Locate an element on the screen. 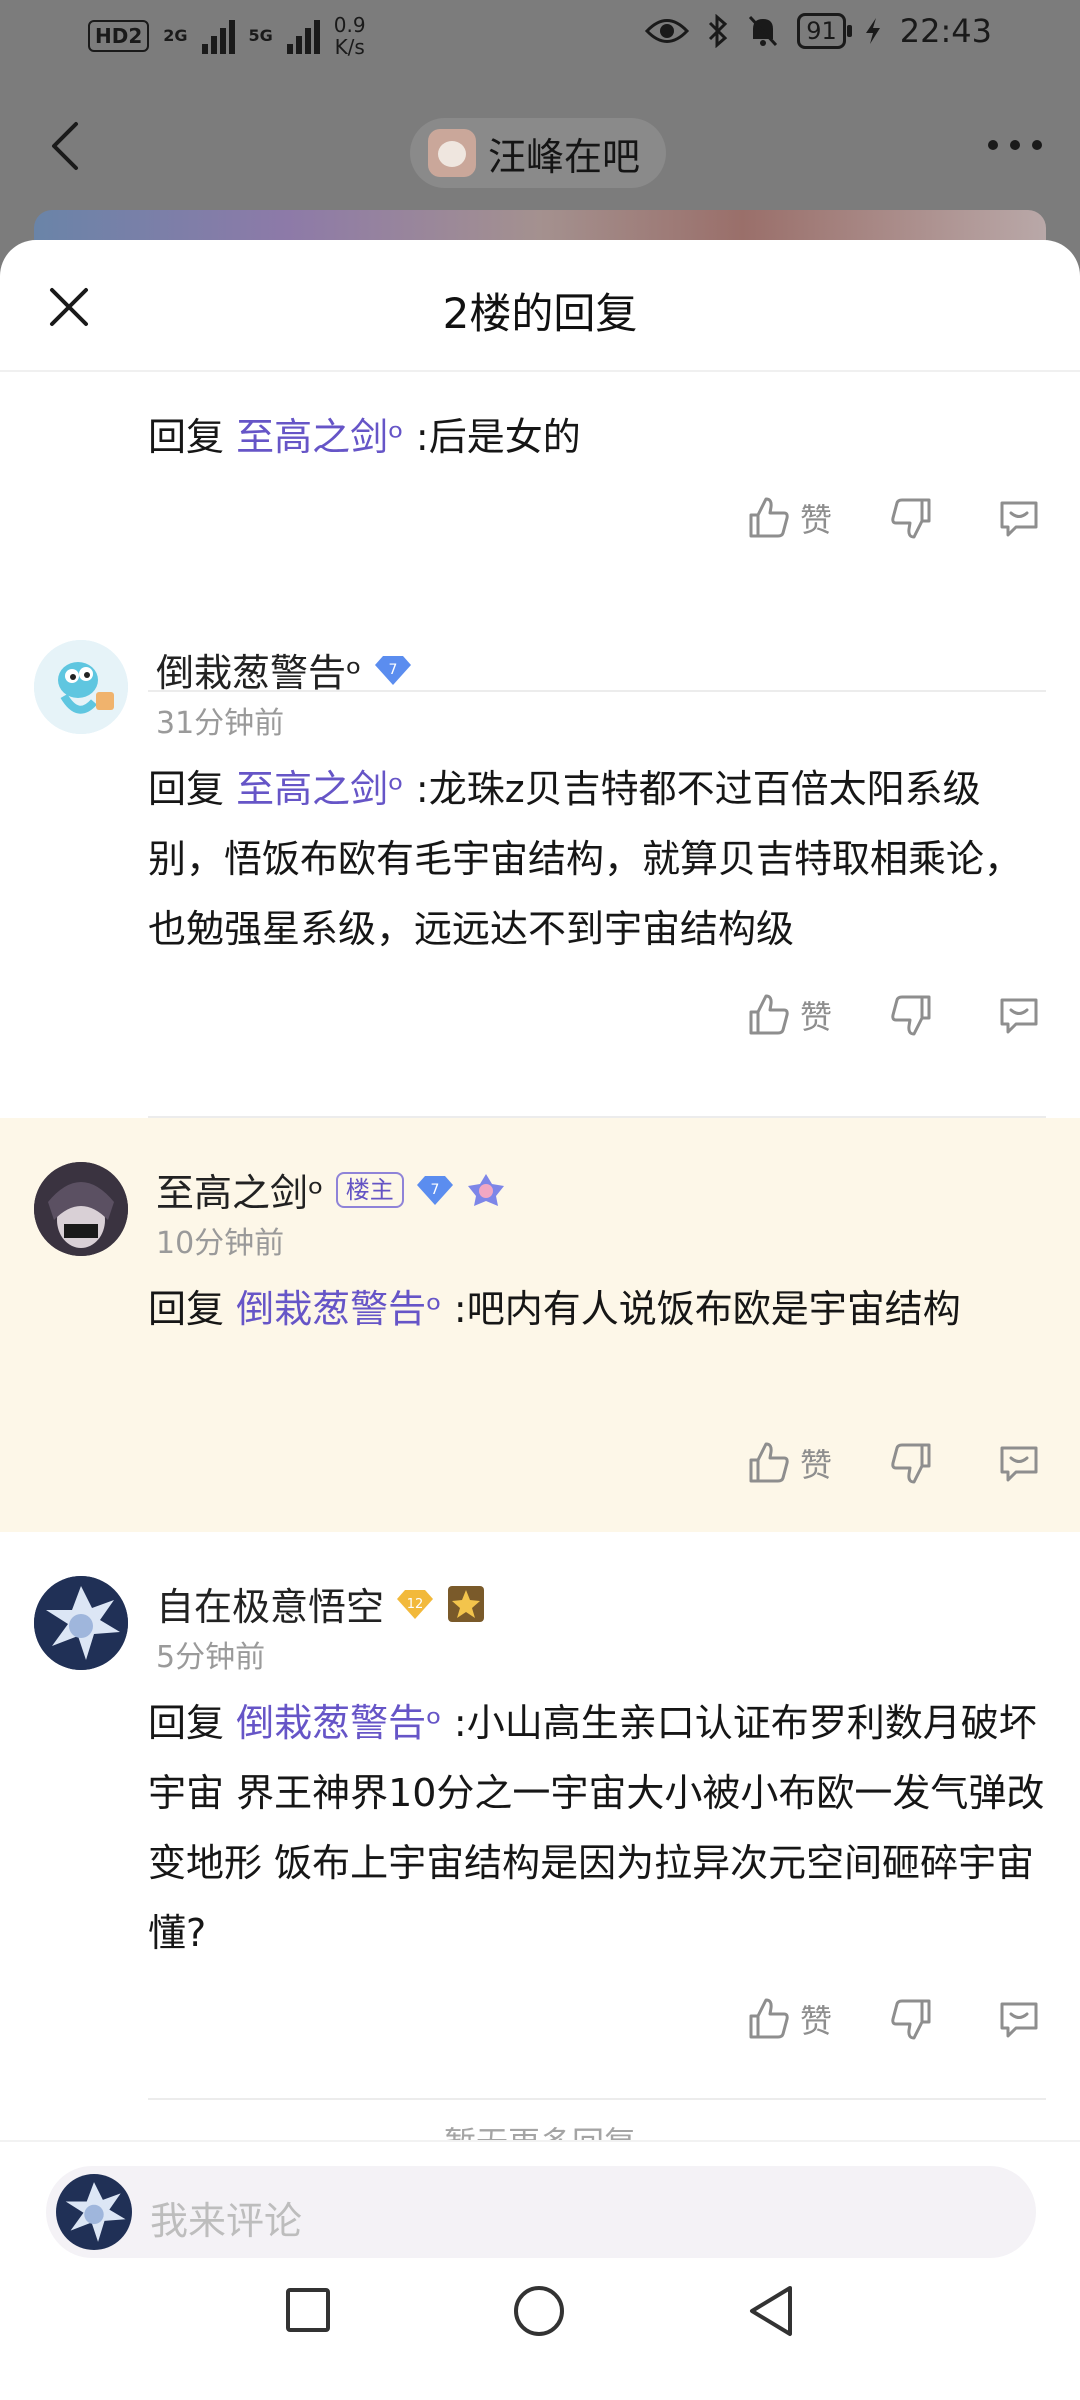  home-icon is located at coordinates (539, 2311).